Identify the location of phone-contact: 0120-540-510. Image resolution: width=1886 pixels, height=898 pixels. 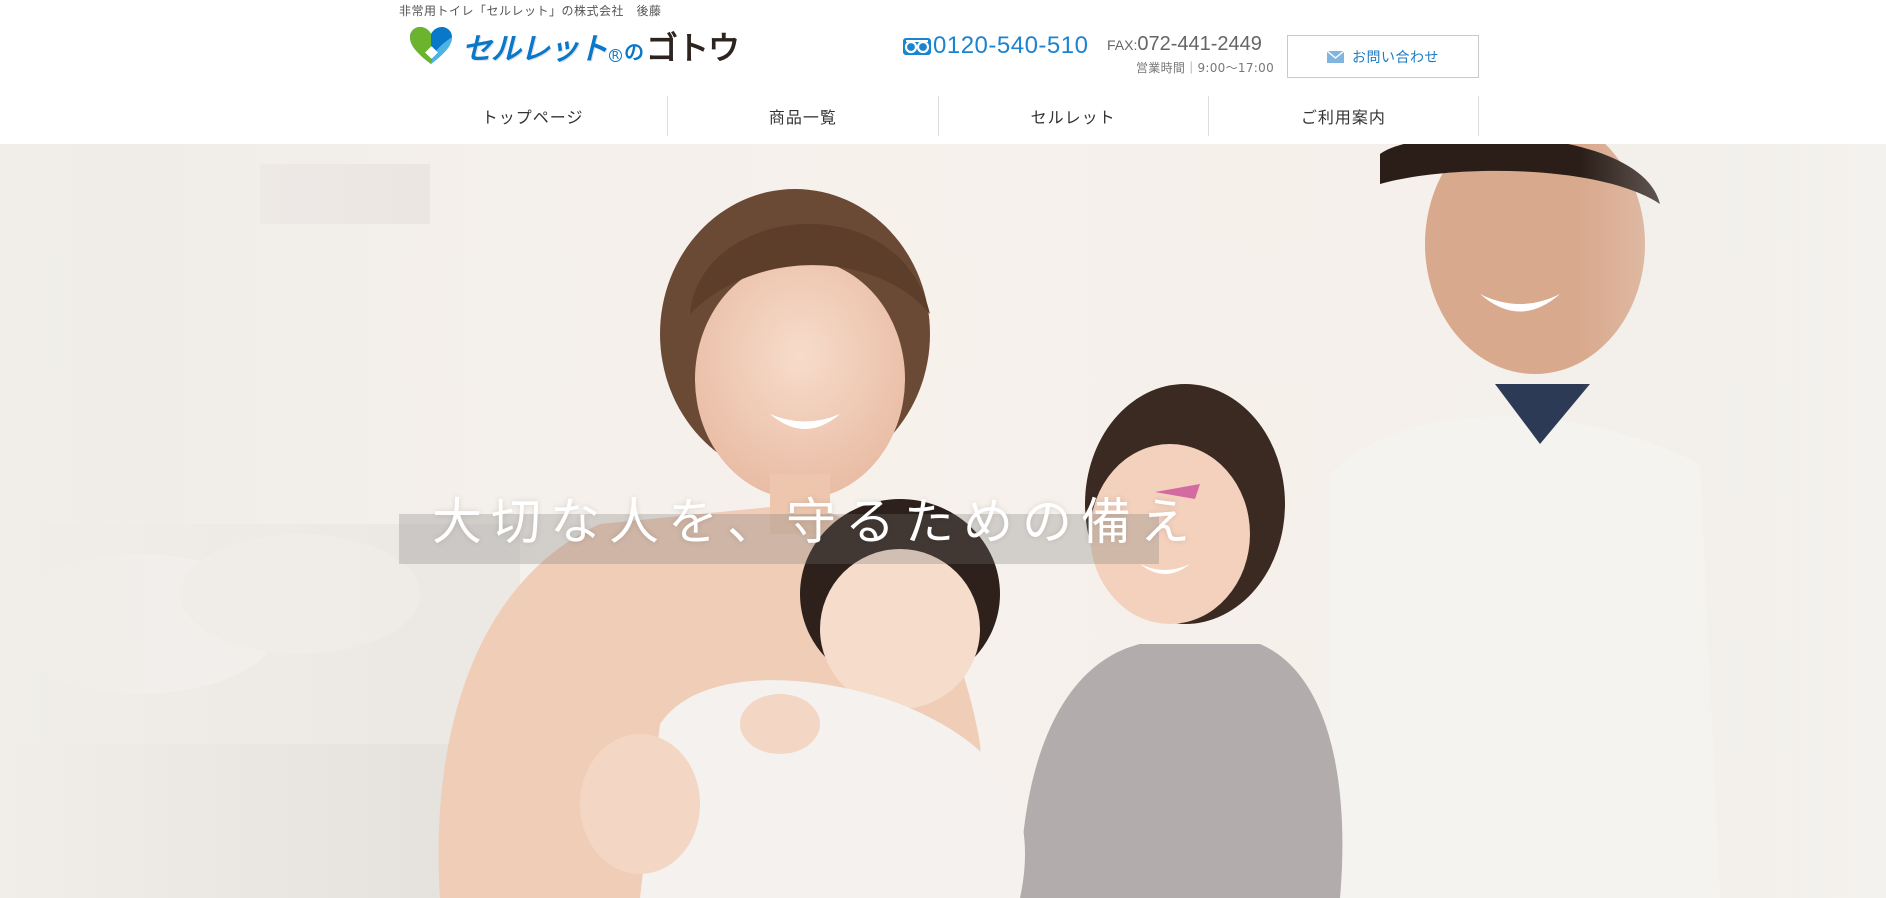
(995, 46).